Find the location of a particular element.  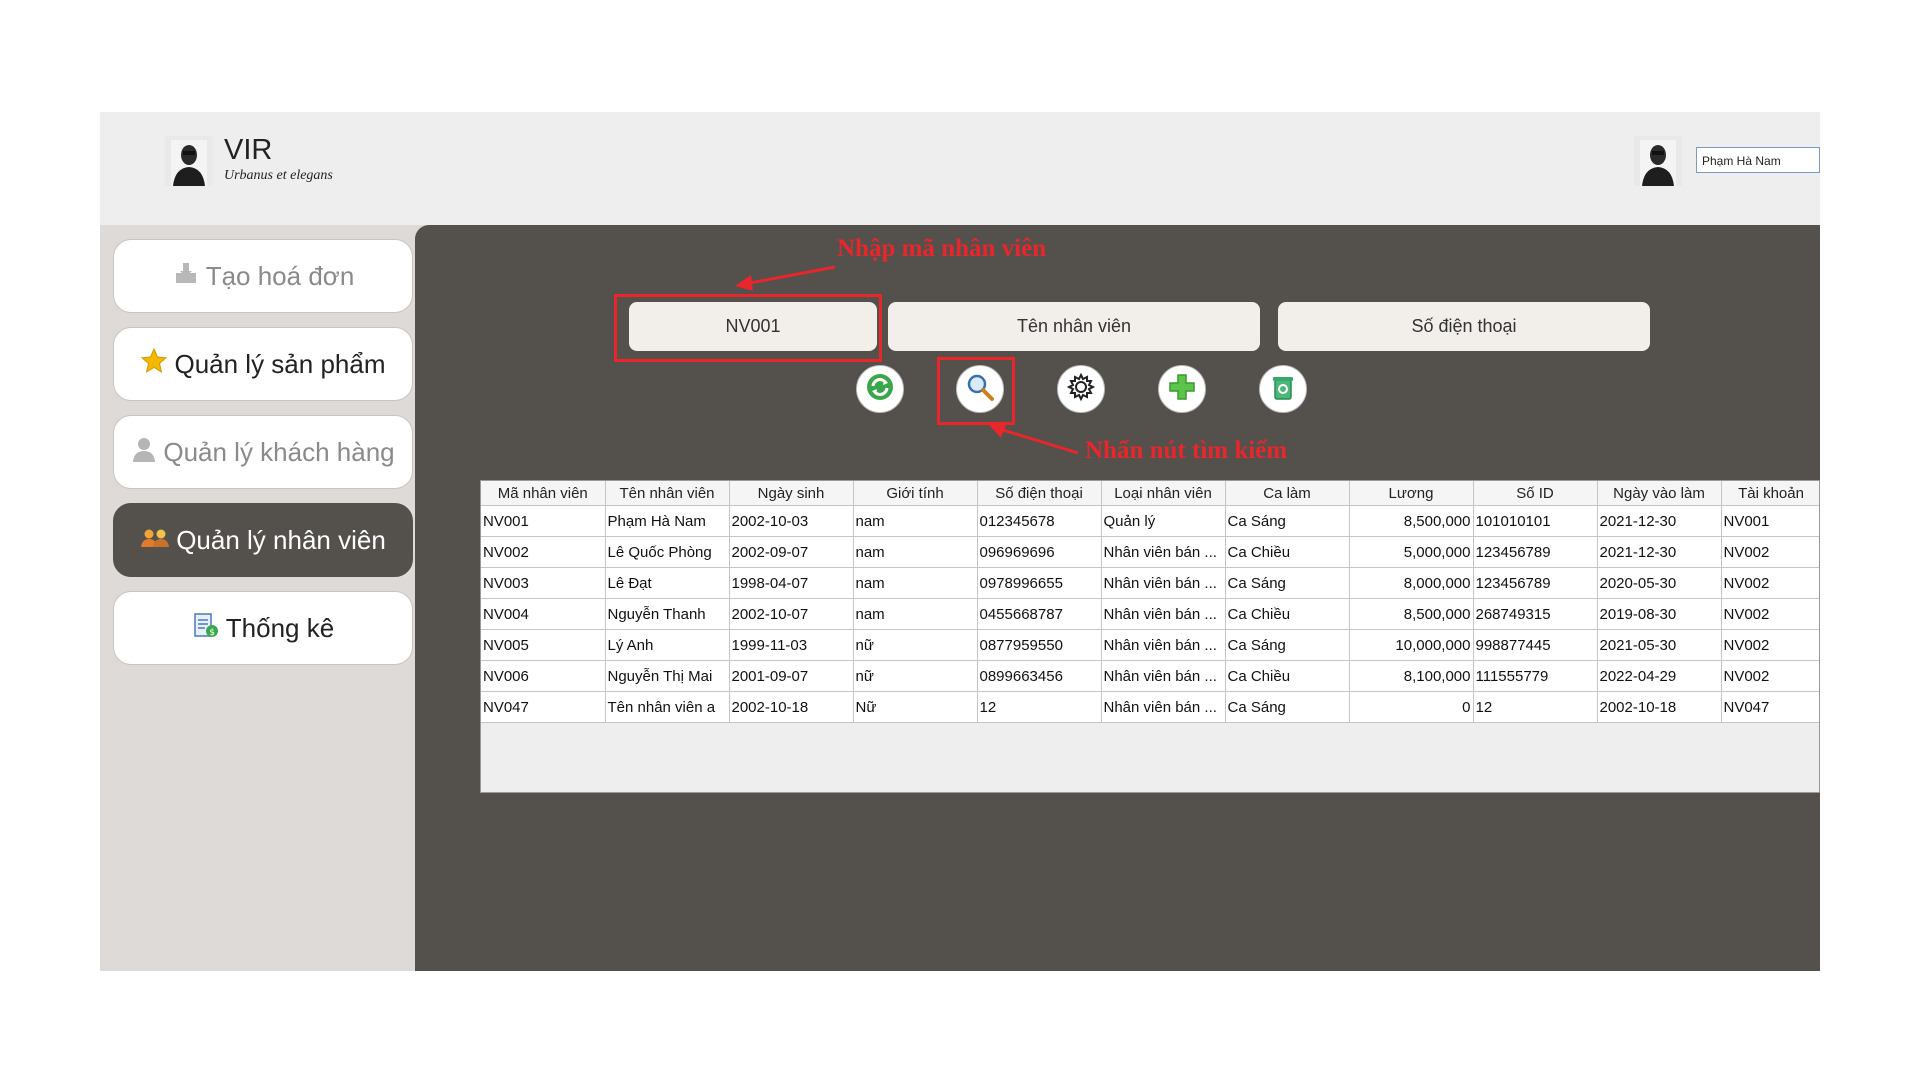

table-cell: 0455668787 is located at coordinates (1039, 614).